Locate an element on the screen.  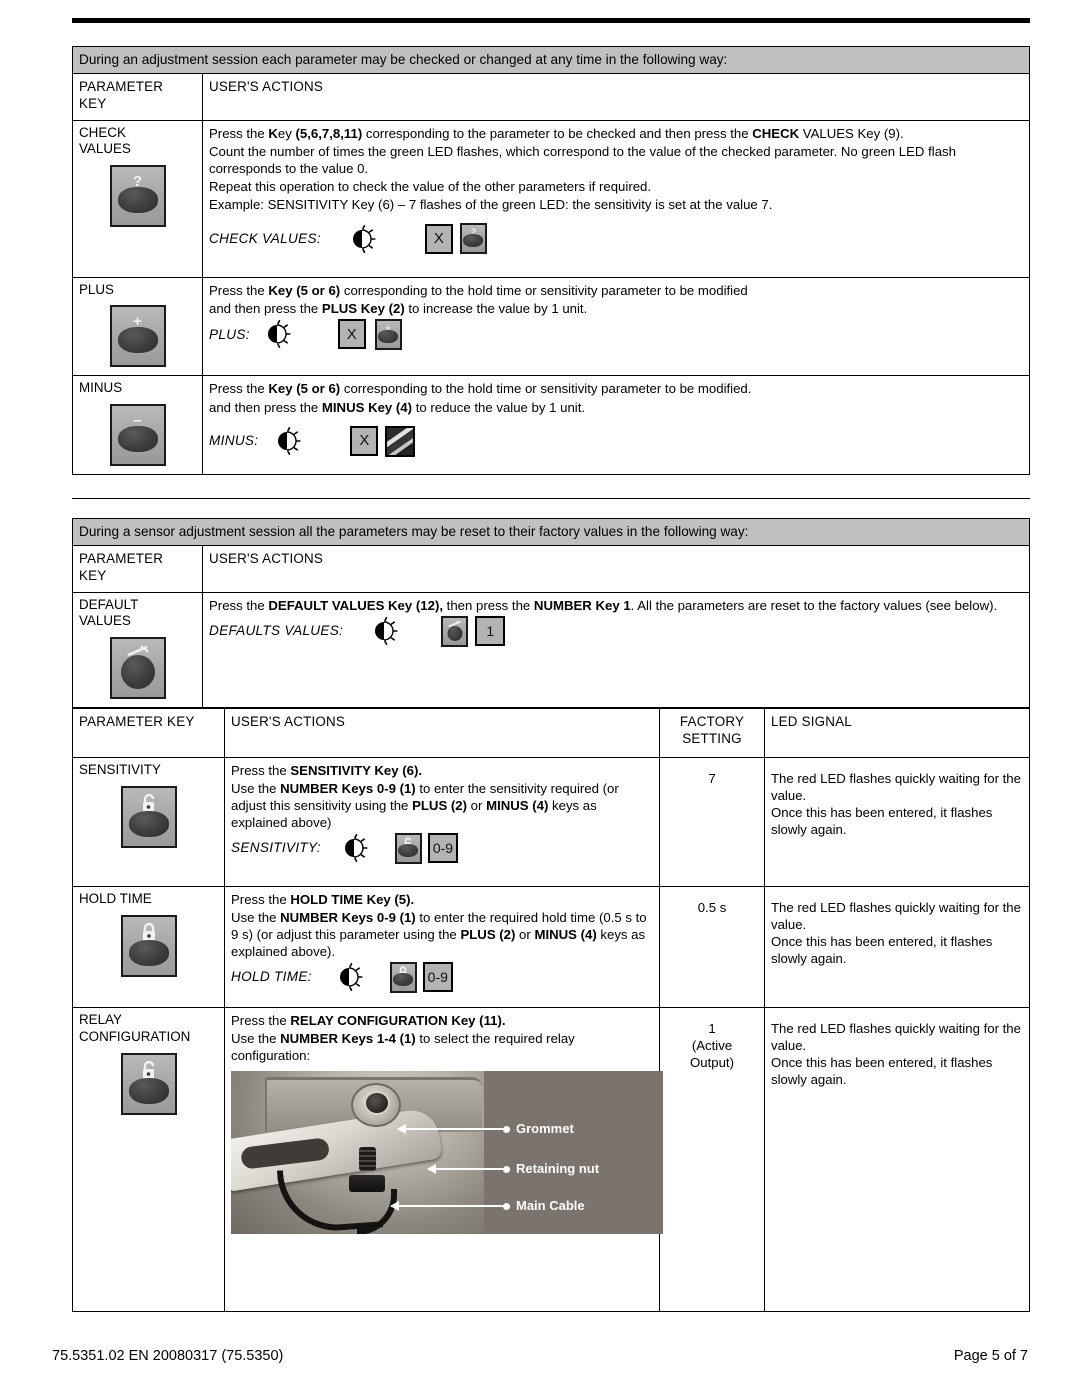
closed-padlock-key-icon is located at coordinates (148, 945).